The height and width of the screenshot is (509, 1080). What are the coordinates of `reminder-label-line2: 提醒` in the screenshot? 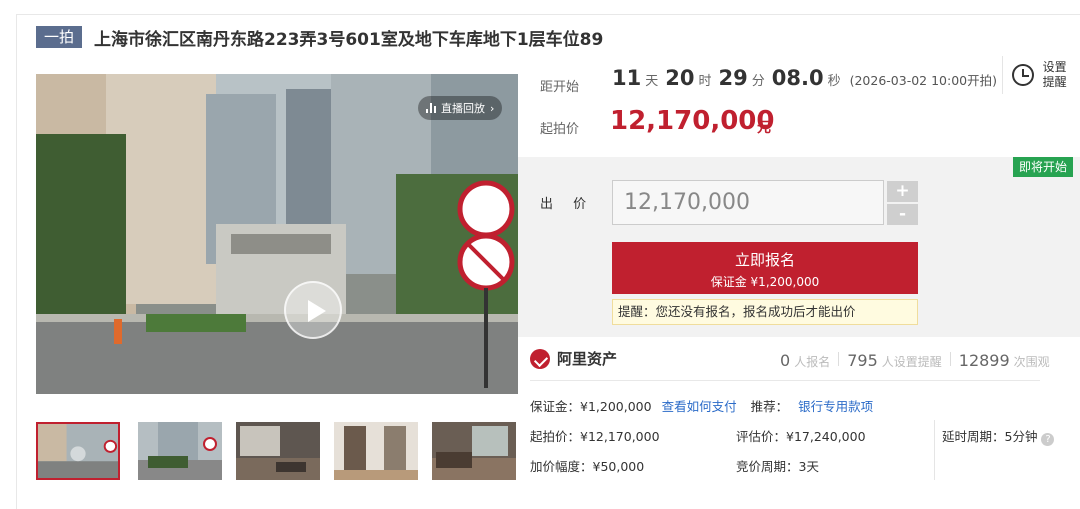 It's located at (1054, 82).